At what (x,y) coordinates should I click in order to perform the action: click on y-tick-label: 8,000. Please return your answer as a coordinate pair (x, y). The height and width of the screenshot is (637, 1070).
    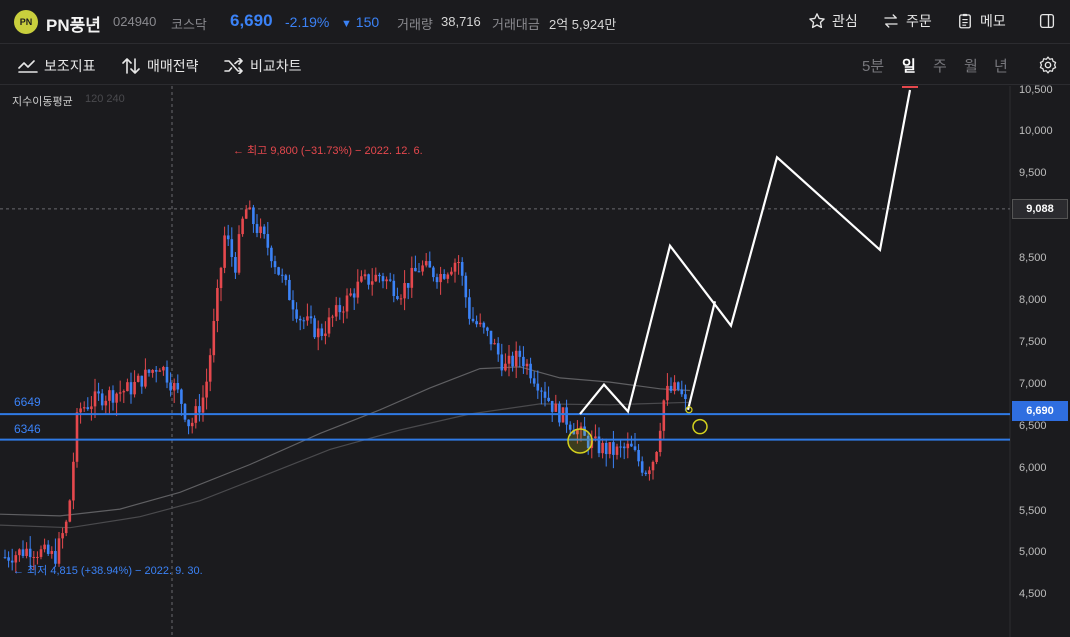
    Looking at the image, I should click on (1033, 300).